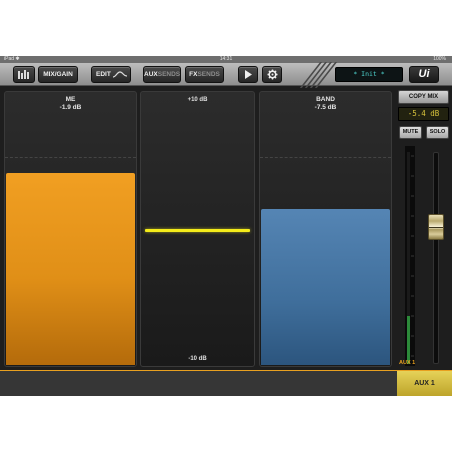 Image resolution: width=452 pixels, height=452 pixels. I want to click on show-name-display: * Init *, so click(369, 74).